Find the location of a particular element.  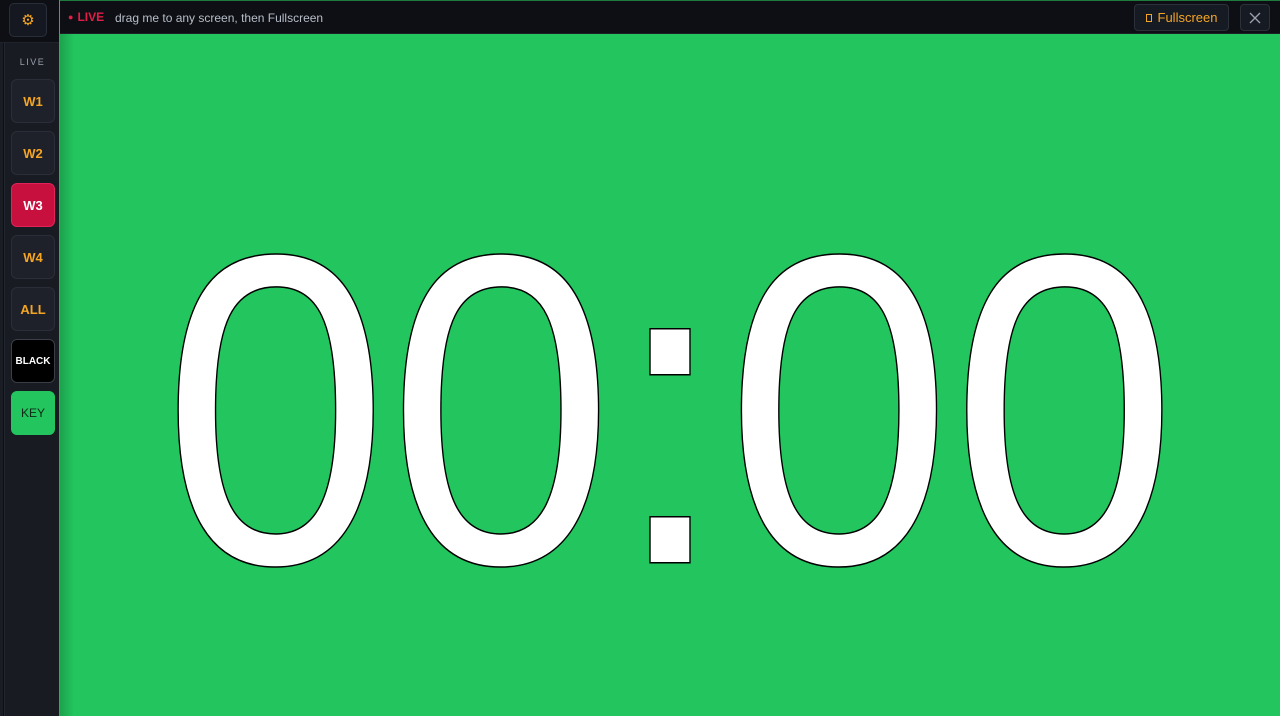

fullscreen-button: Fullscreen is located at coordinates (1181, 17).